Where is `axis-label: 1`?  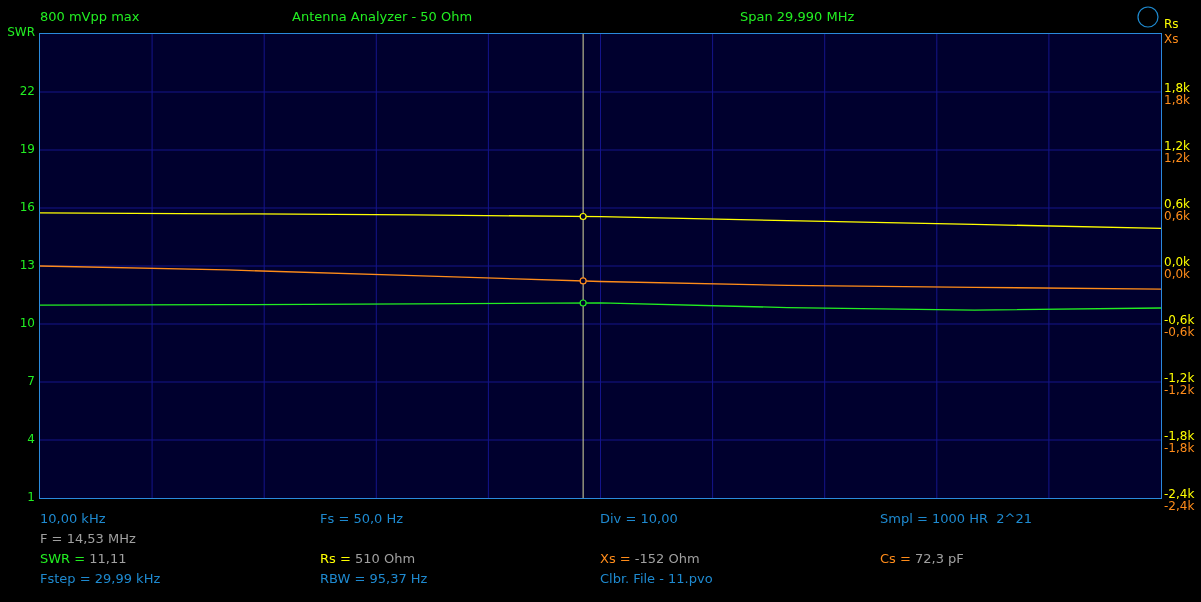
axis-label: 1 is located at coordinates (31, 497).